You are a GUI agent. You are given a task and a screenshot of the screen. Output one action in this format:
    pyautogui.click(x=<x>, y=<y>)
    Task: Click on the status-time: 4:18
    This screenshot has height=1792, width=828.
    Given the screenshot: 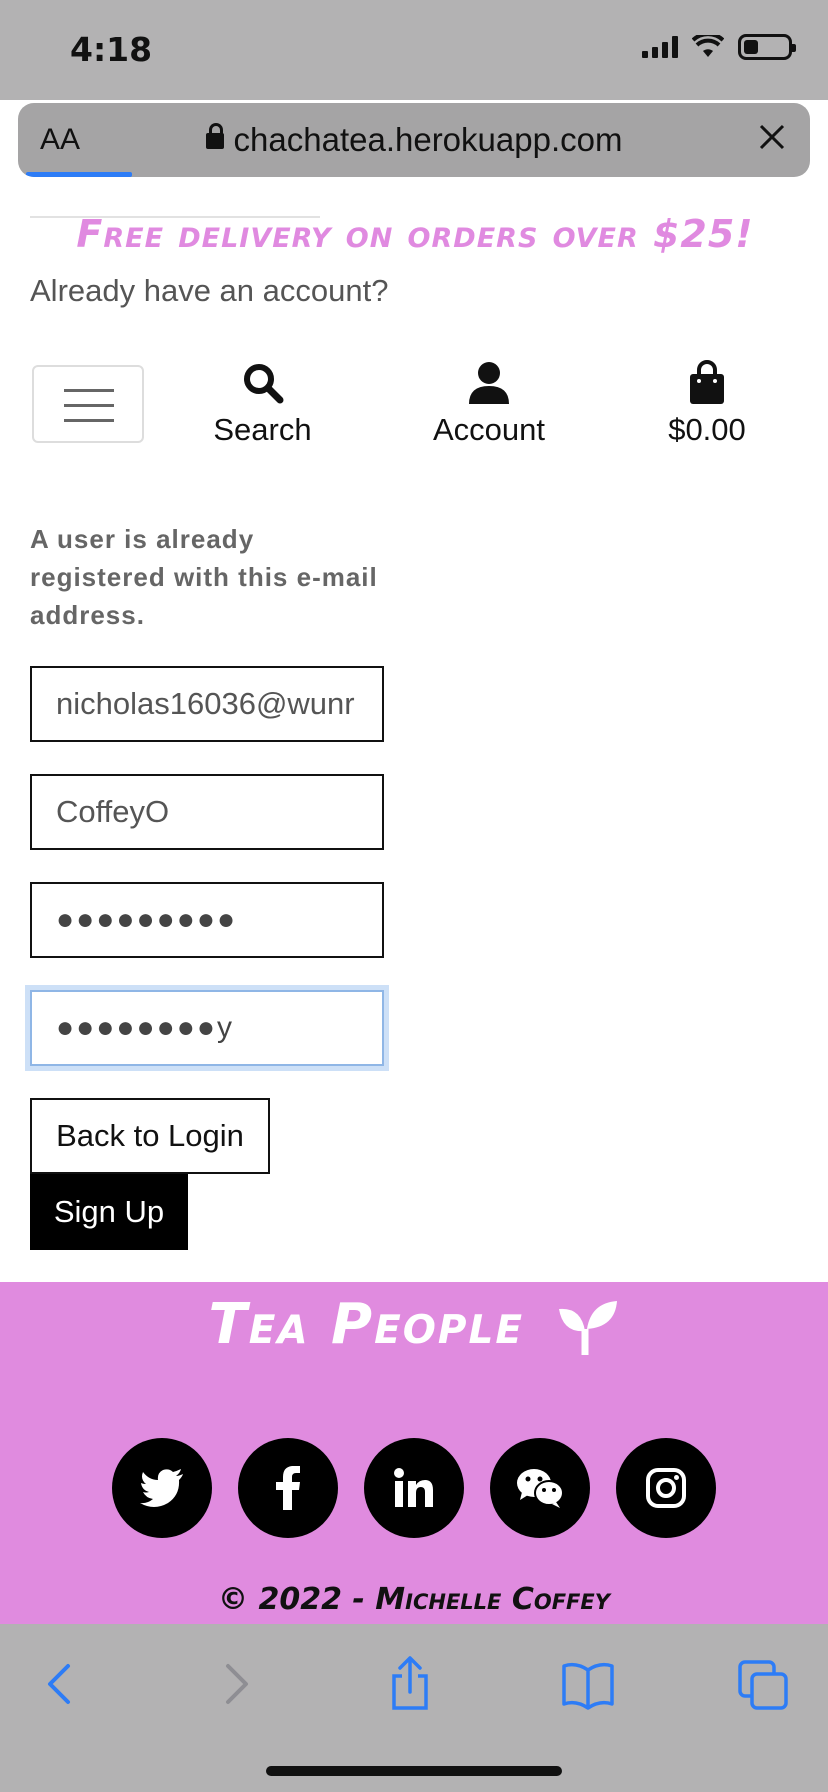 What is the action you would take?
    pyautogui.click(x=111, y=49)
    